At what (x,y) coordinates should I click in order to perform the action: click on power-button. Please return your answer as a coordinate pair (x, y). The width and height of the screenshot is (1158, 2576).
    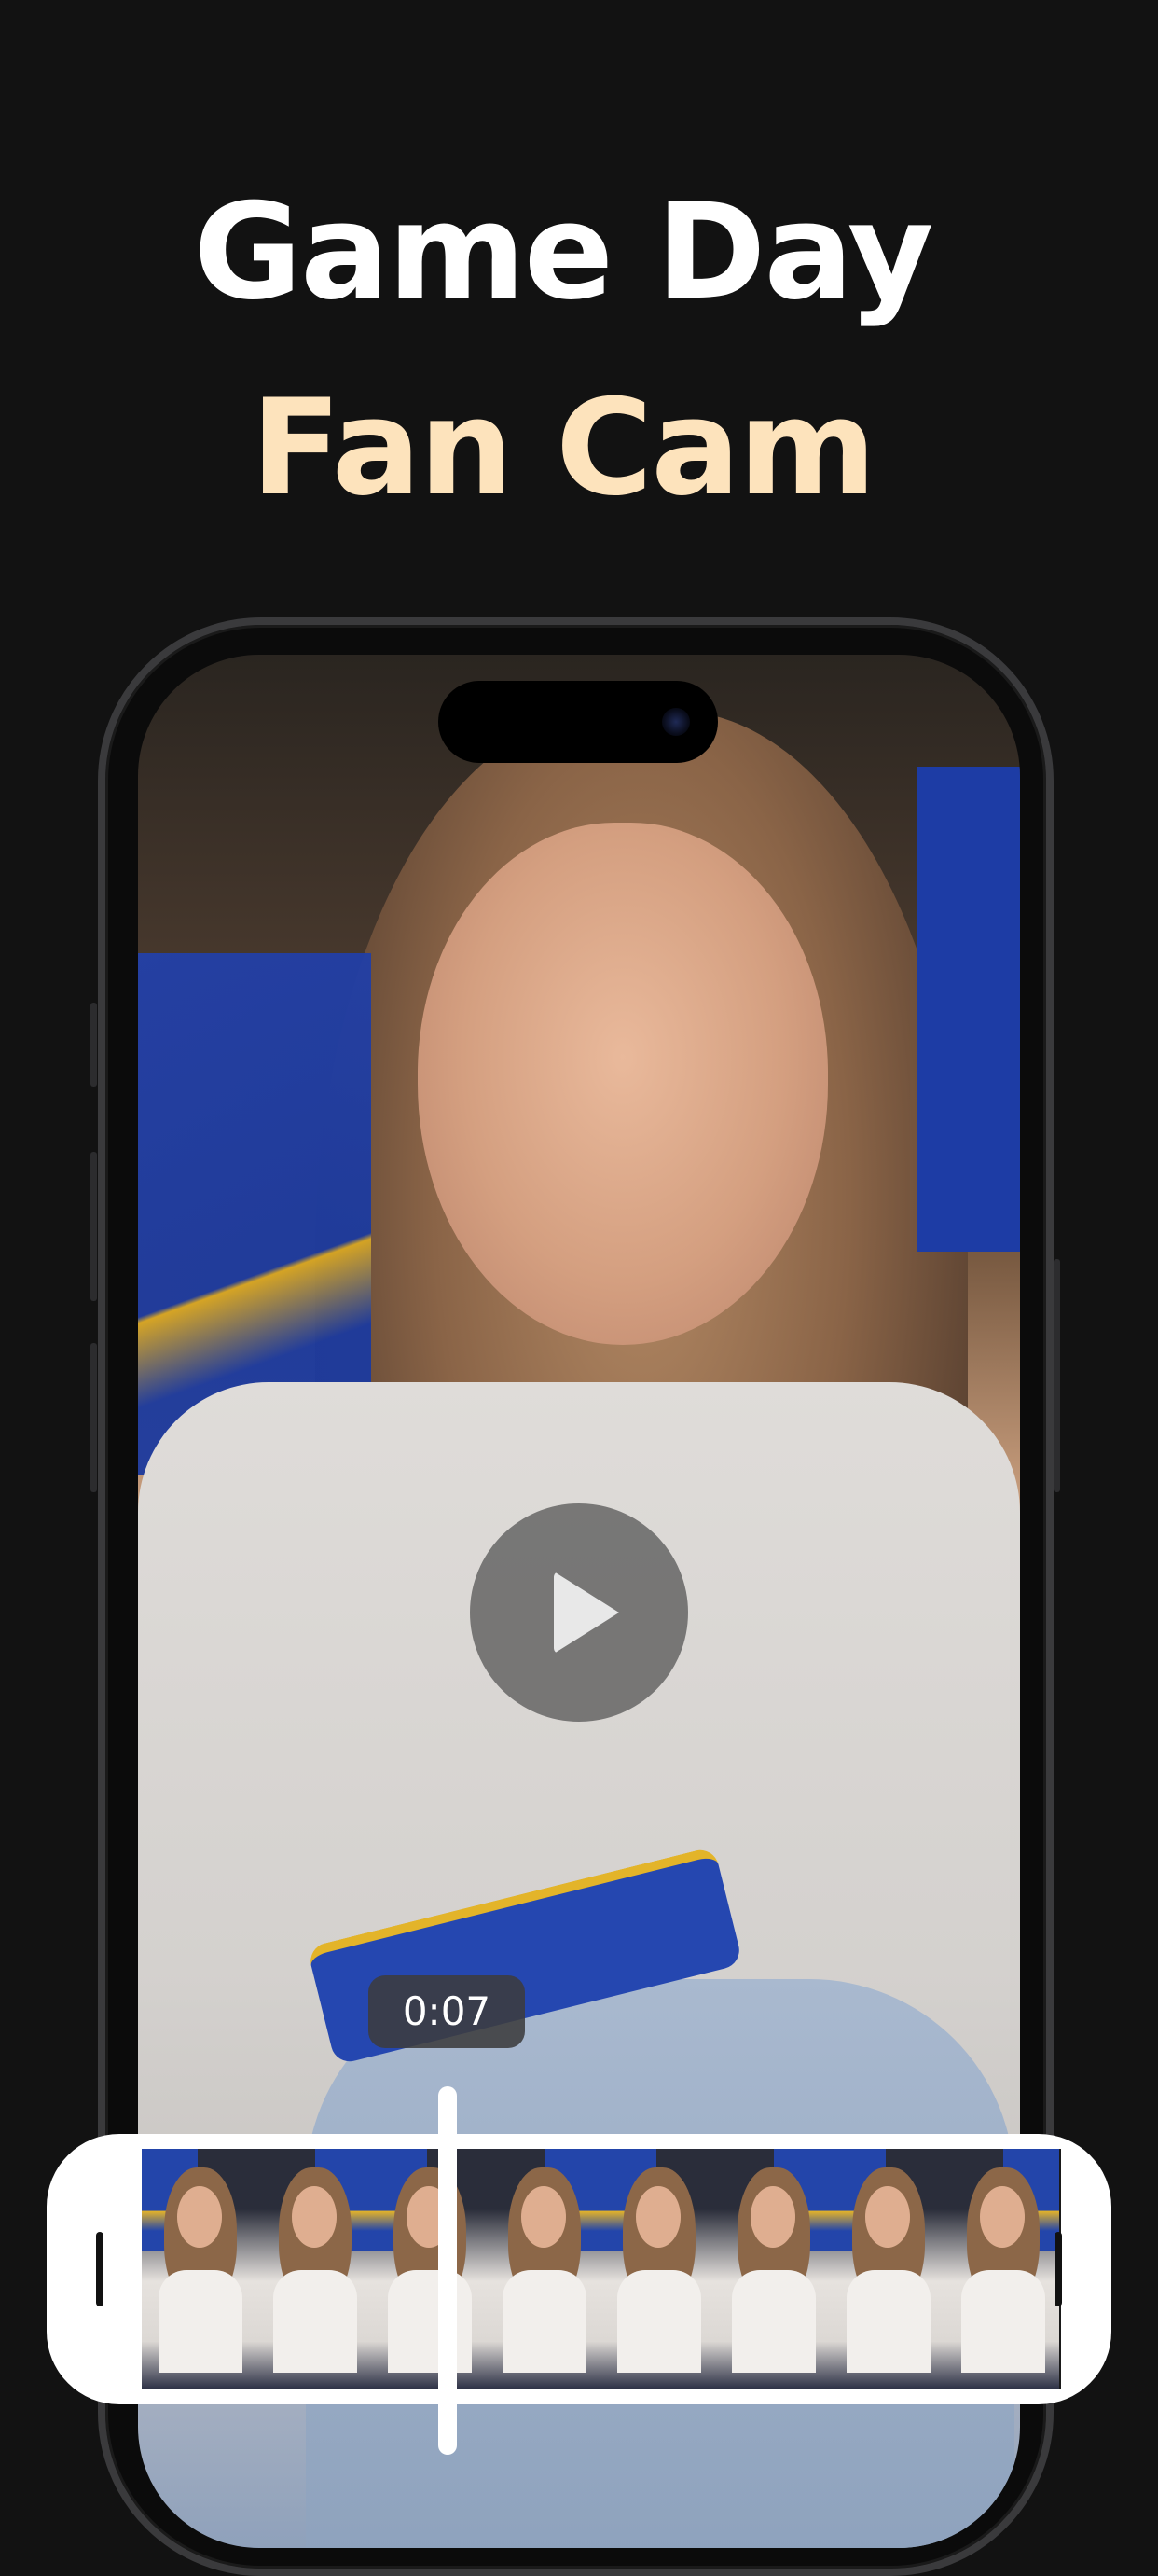
    Looking at the image, I should click on (1057, 1375).